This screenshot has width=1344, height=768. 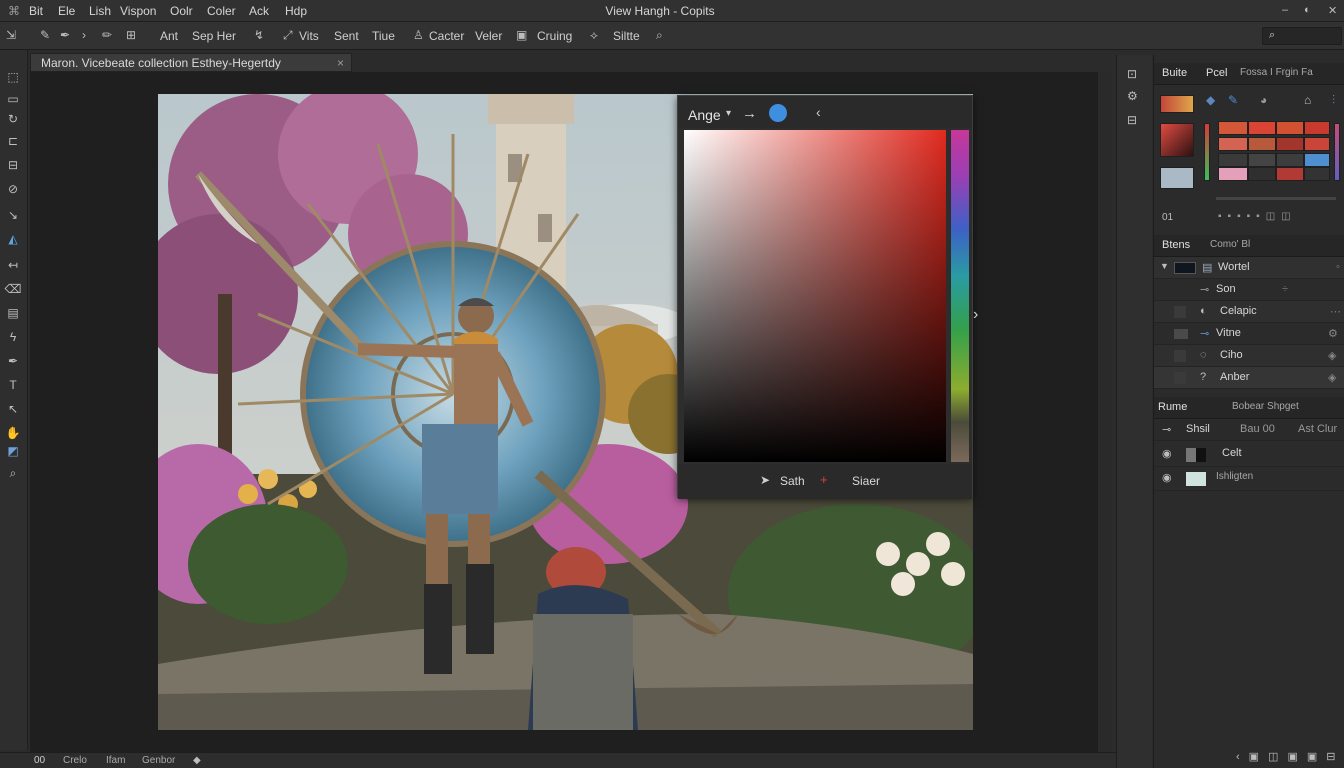 I want to click on lock-icon: ⌂, so click(x=1307, y=100).